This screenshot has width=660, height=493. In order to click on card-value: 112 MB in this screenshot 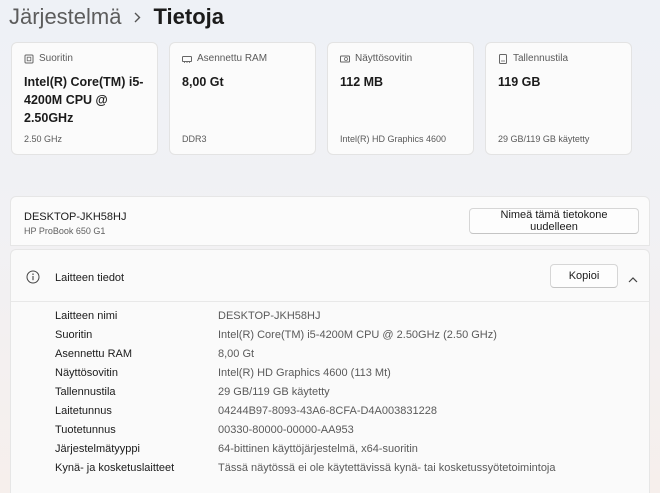, I will do `click(362, 82)`.